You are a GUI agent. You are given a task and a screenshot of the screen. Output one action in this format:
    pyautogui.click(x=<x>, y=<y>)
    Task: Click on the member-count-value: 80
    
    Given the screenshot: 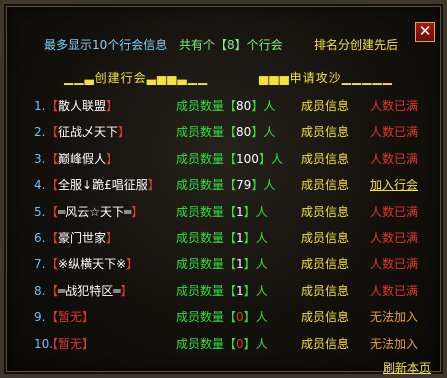 What is the action you would take?
    pyautogui.click(x=244, y=106)
    